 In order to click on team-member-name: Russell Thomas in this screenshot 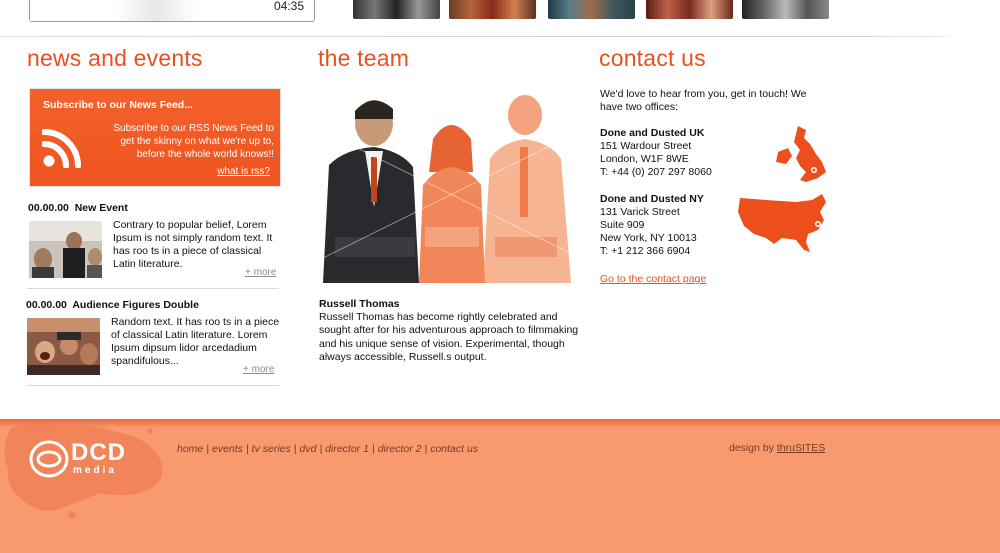, I will do `click(359, 304)`.